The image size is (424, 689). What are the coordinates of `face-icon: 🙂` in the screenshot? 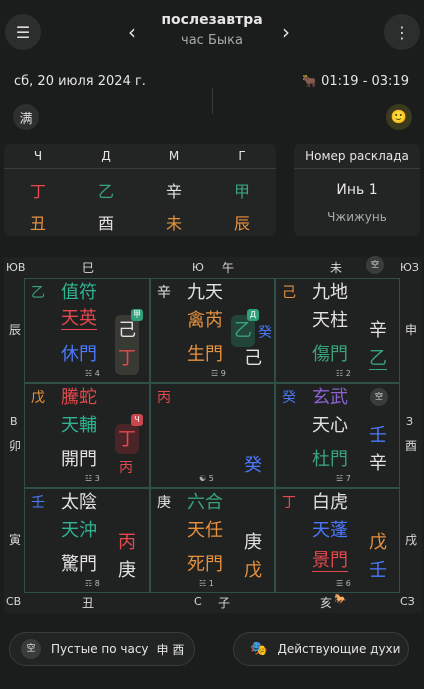 It's located at (399, 117).